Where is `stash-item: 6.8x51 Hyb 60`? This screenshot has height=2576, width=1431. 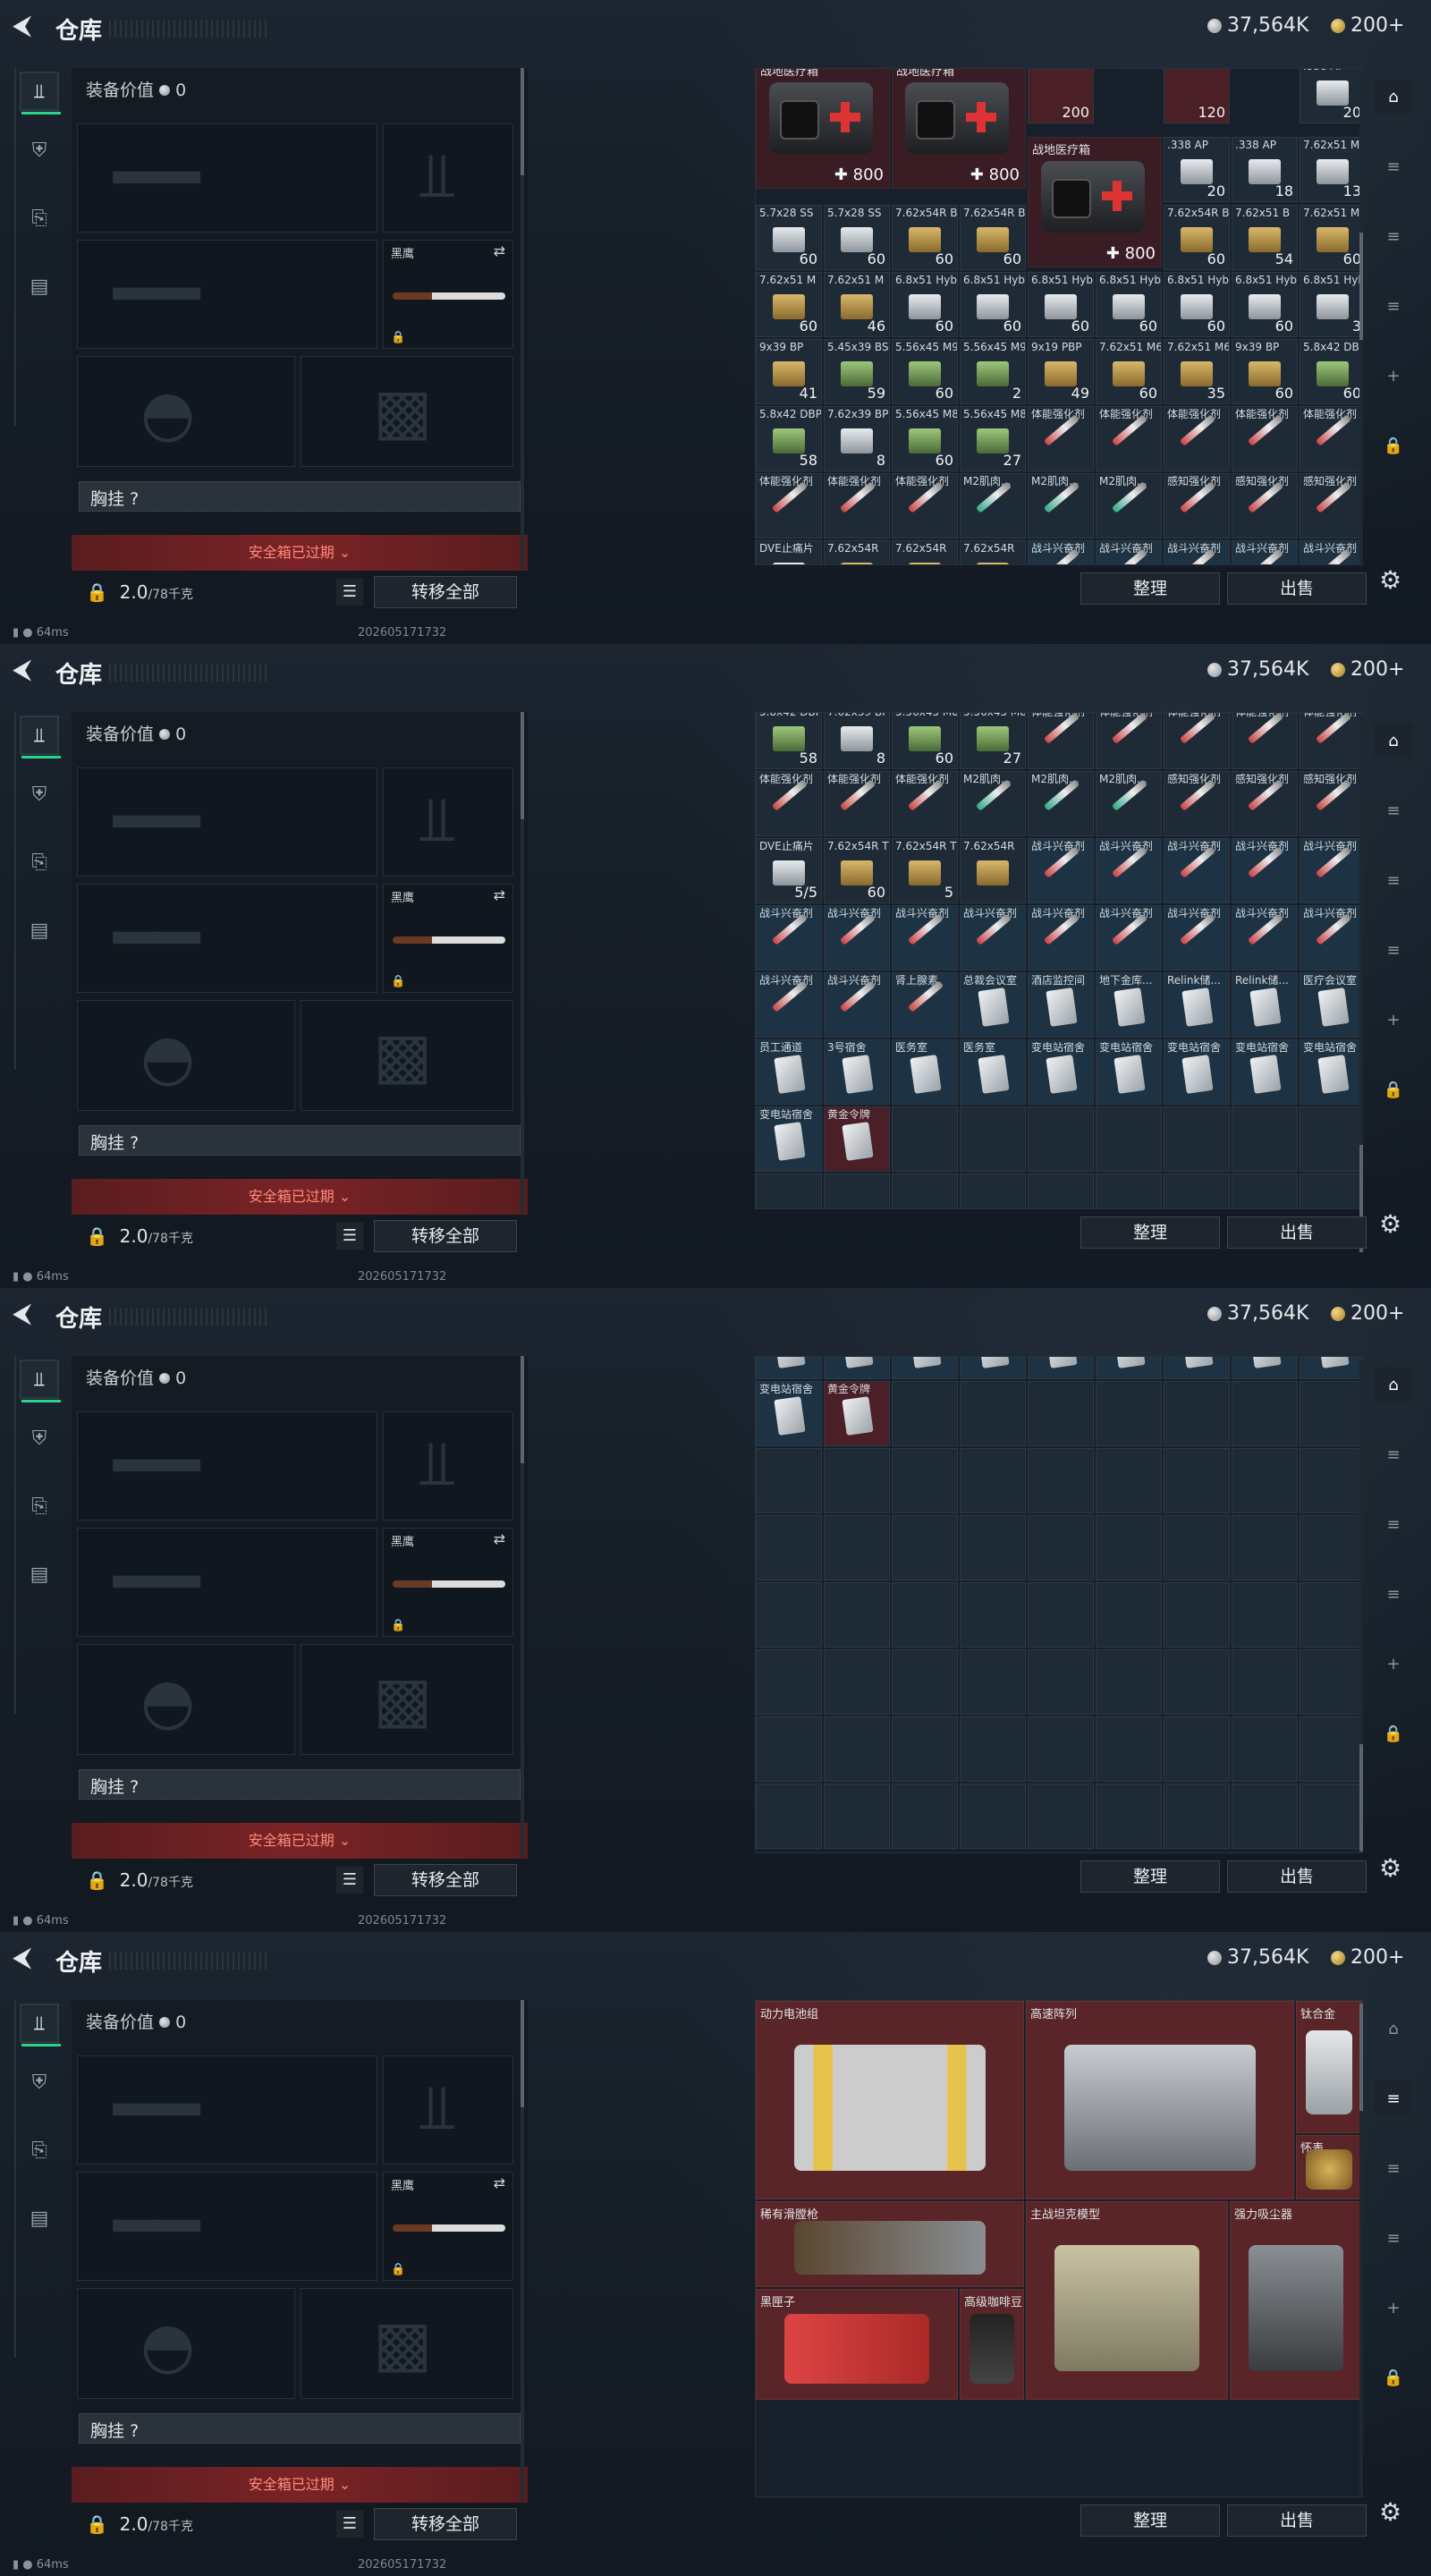
stash-item: 6.8x51 Hyb 60 is located at coordinates (993, 304).